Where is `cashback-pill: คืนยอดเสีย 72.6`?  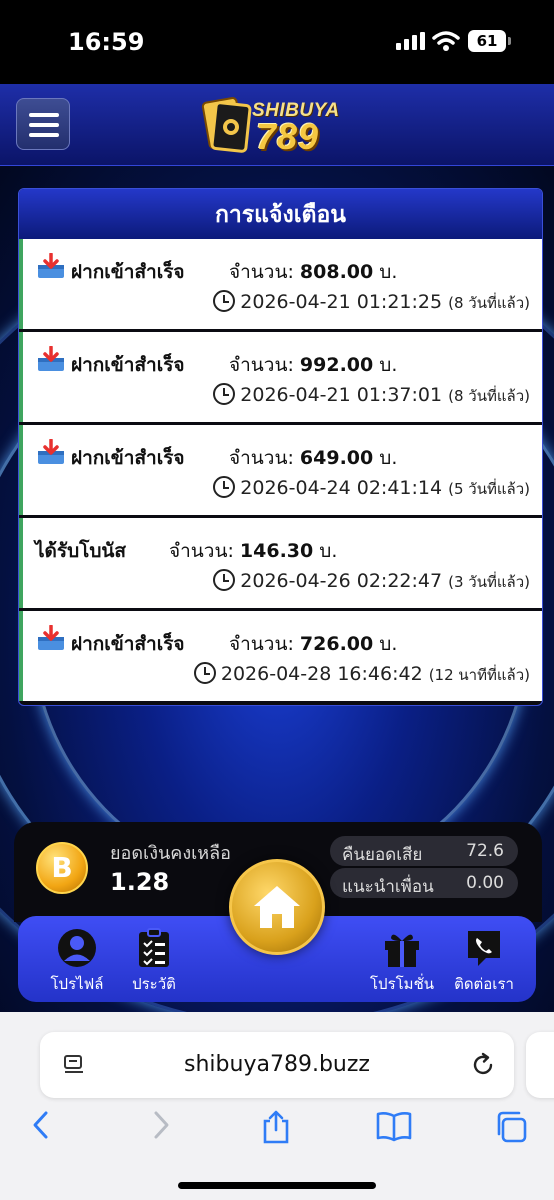 cashback-pill: คืนยอดเสีย 72.6 is located at coordinates (424, 851).